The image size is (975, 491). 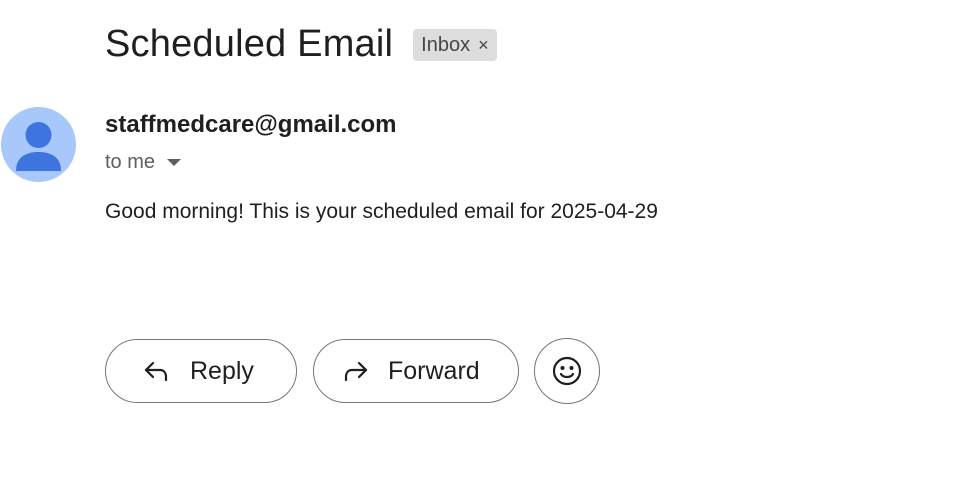 I want to click on forward-button: Forward, so click(x=416, y=371).